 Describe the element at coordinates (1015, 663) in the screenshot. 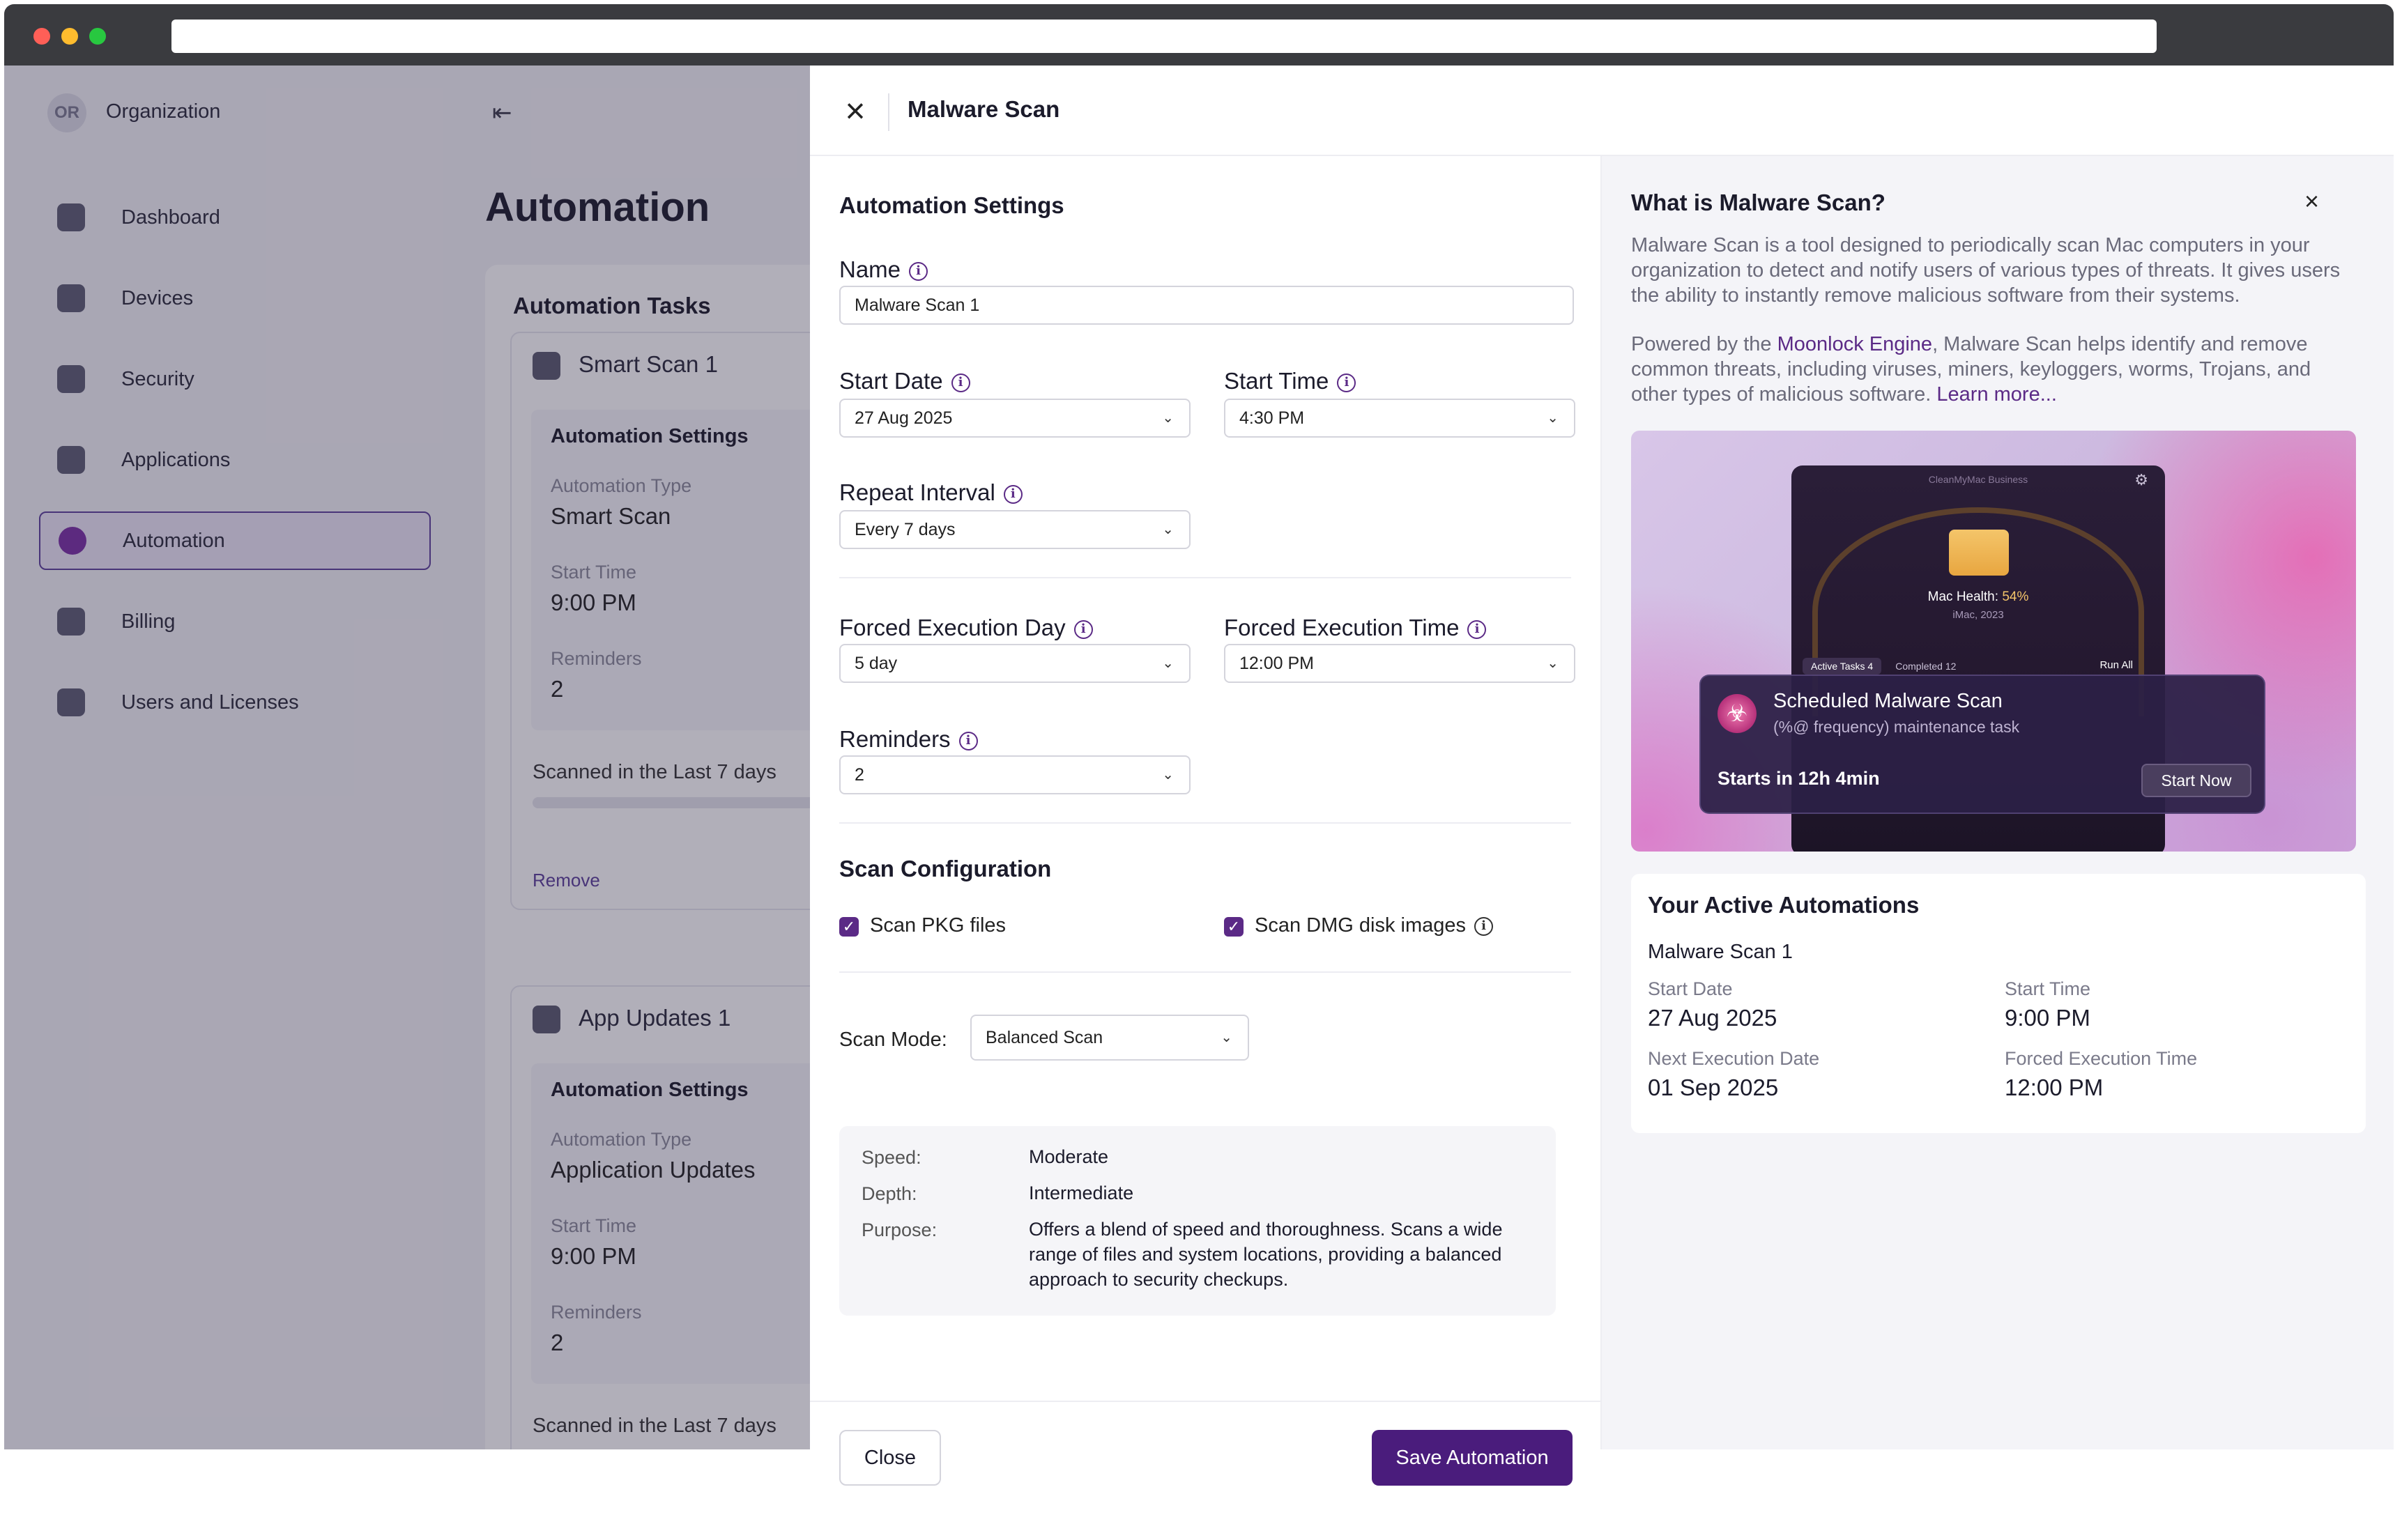

I see `forced-execution-day-select: 5 day ⌄` at that location.